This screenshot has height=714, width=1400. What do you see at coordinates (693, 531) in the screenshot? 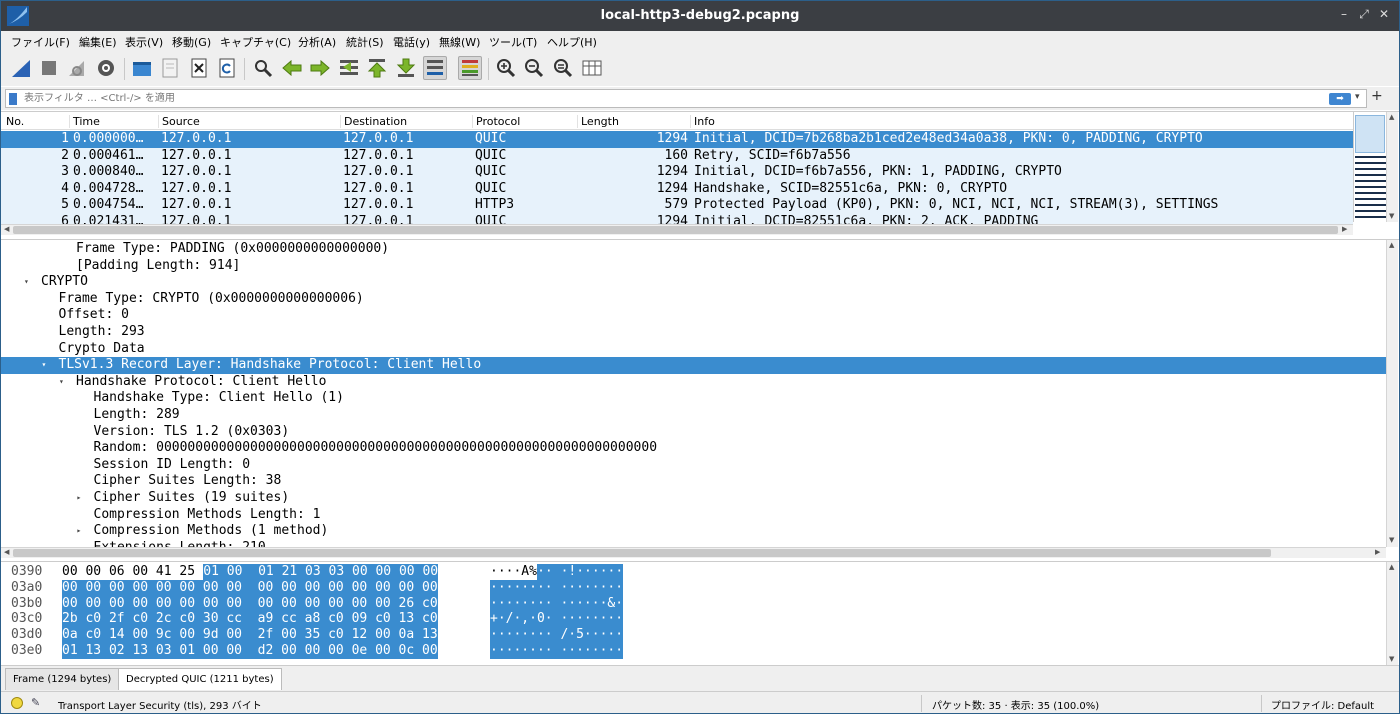
I see `detail-row: ▸ Compression Methods (1 method)` at bounding box center [693, 531].